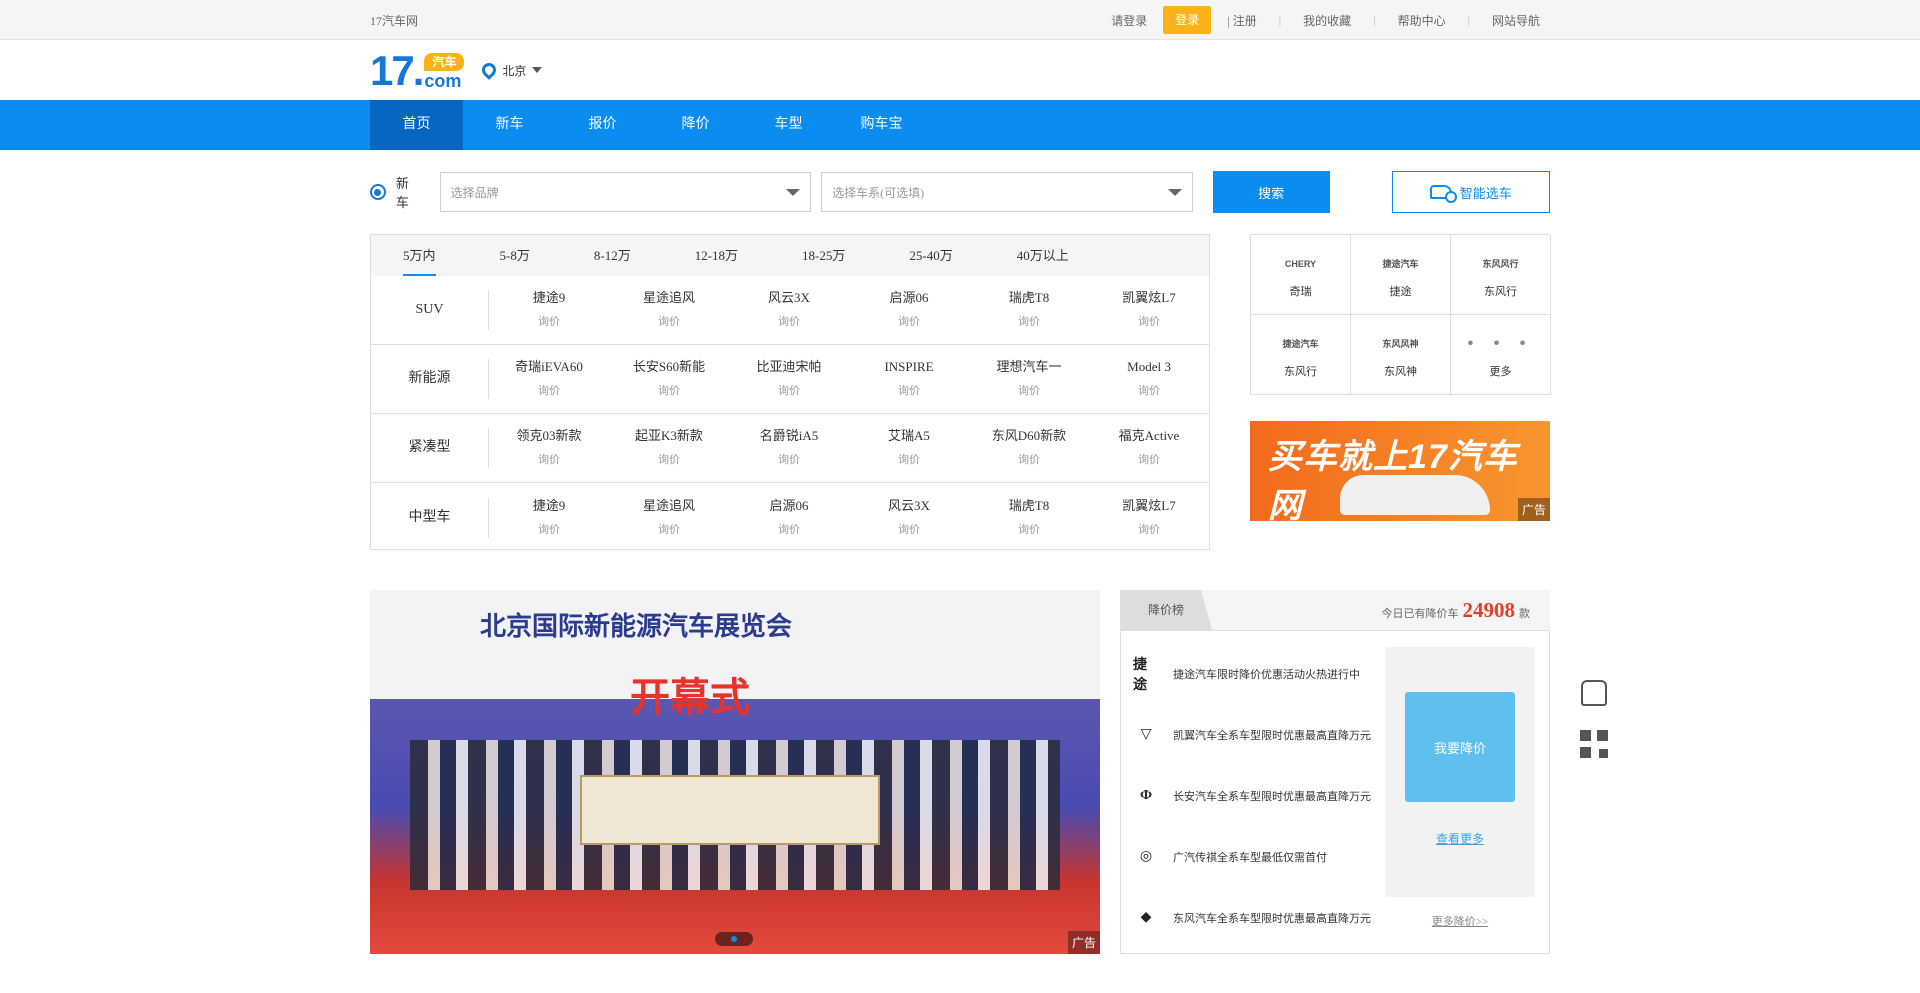 The image size is (1920, 993). Describe the element at coordinates (1246, 734) in the screenshot. I see `discount-news-item: ▽ 凯翼汽车全系车型限时优惠最高直降万元` at that location.